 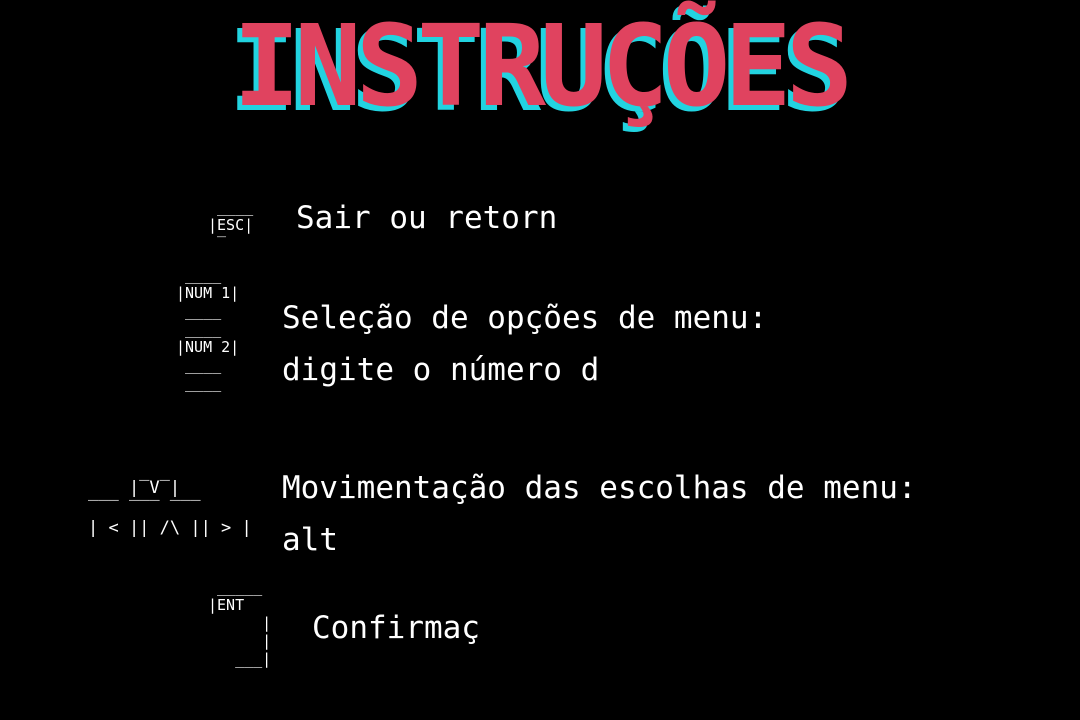 I want to click on arrow-instruction-line-1: Movimentação das escolhas de menu:, so click(x=599, y=488).